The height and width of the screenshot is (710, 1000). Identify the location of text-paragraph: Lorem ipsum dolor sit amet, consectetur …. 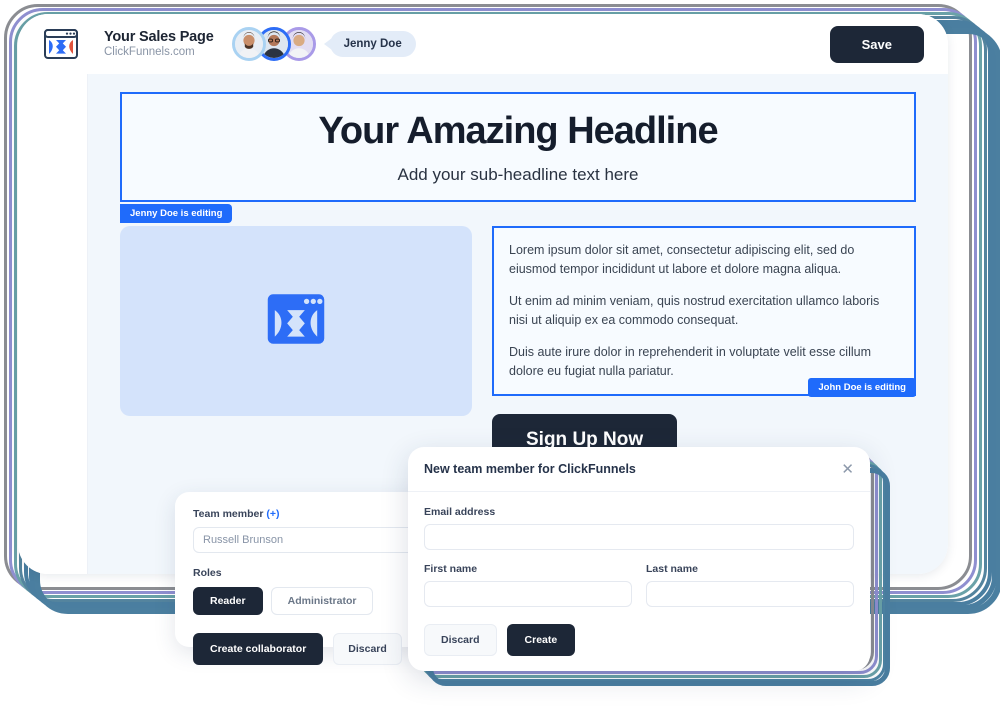
(682, 260).